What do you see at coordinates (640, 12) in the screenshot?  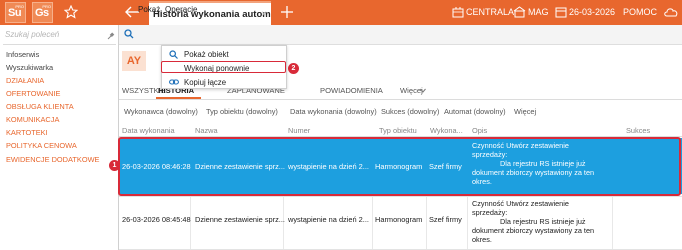 I see `help-link: POMOC` at bounding box center [640, 12].